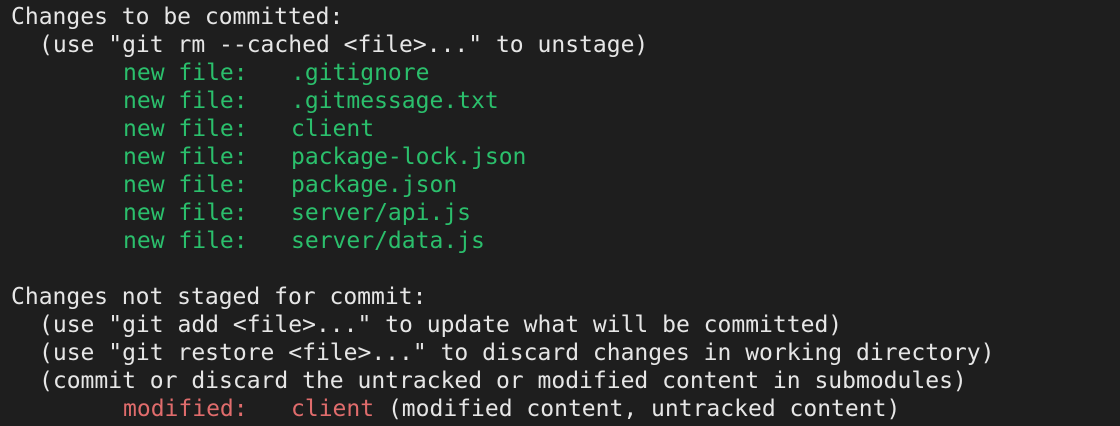 Image resolution: width=1120 pixels, height=426 pixels. I want to click on entry-status: modified:, so click(185, 409).